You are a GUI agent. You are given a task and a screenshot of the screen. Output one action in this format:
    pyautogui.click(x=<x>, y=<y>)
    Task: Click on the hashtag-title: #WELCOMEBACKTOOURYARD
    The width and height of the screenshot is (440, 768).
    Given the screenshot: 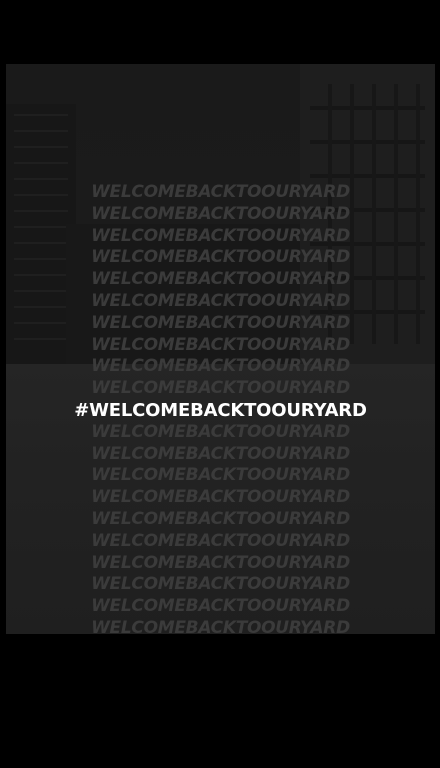 What is the action you would take?
    pyautogui.click(x=220, y=410)
    